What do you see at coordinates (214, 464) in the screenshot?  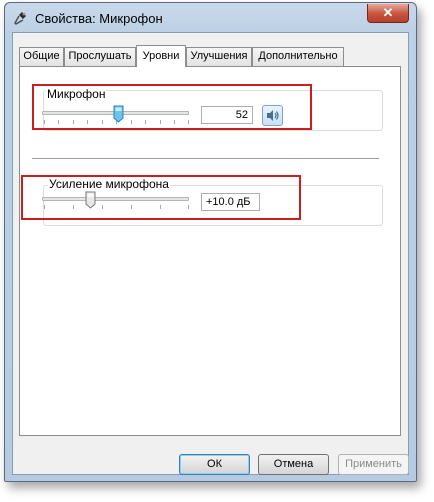 I see `ok-button: ОК` at bounding box center [214, 464].